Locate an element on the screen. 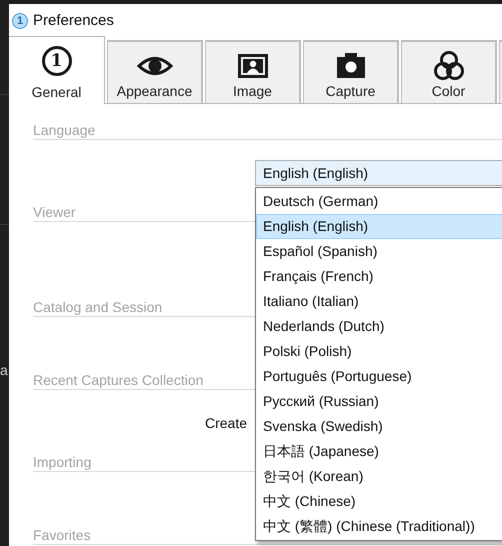 The width and height of the screenshot is (502, 546). section-heading: Catalog and Session is located at coordinates (97, 307).